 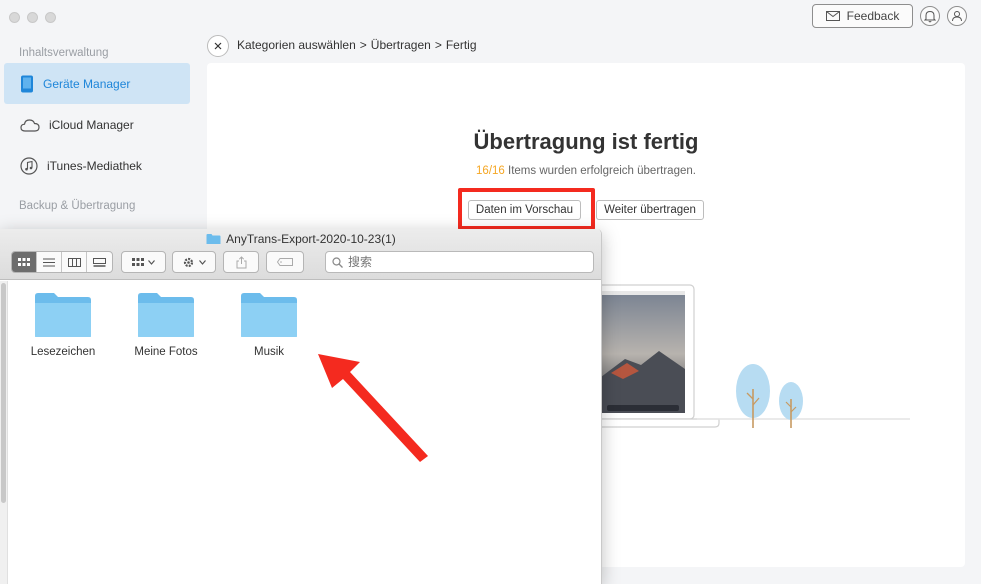 What do you see at coordinates (77, 206) in the screenshot?
I see `sidebar-section-backup: Backup & Übertragung` at bounding box center [77, 206].